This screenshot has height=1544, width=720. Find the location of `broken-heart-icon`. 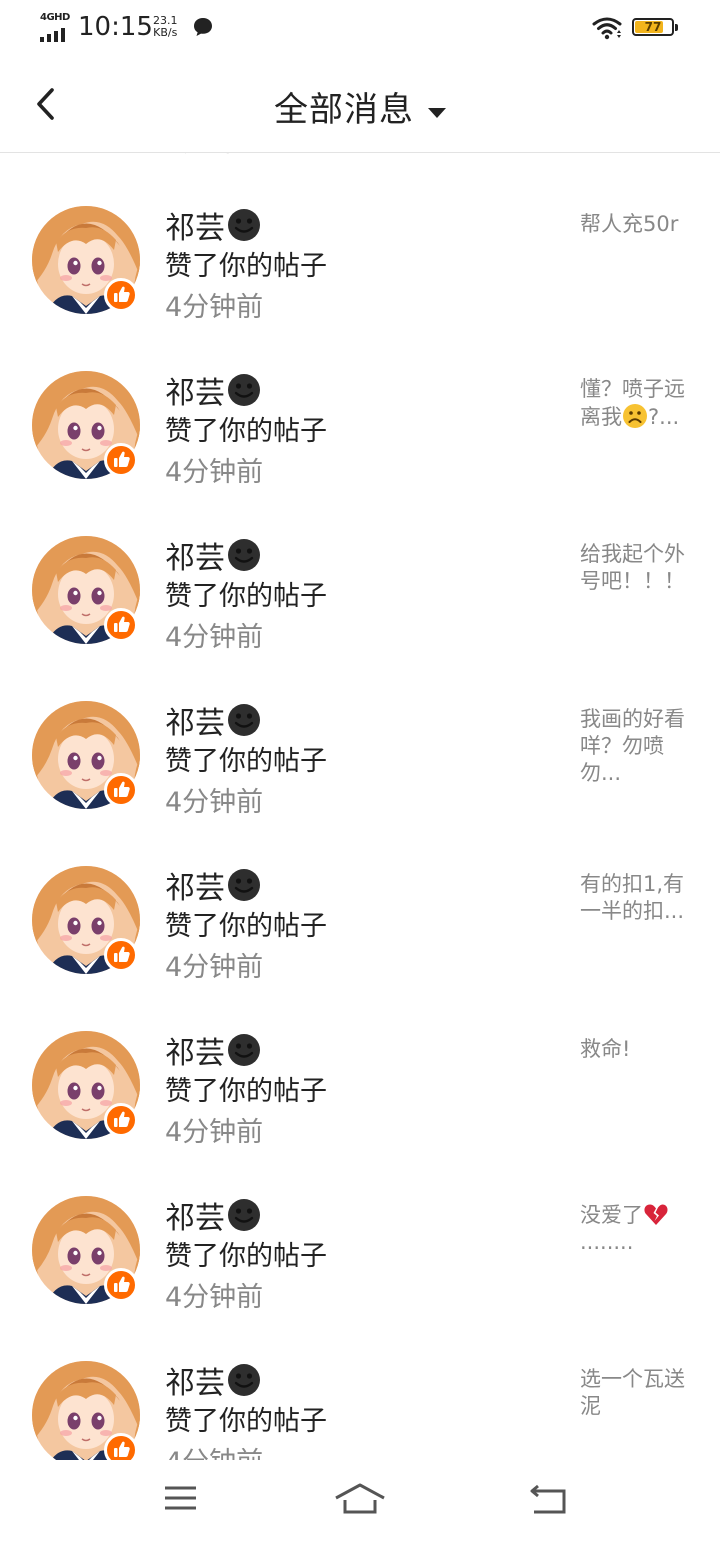

broken-heart-icon is located at coordinates (656, 1215).